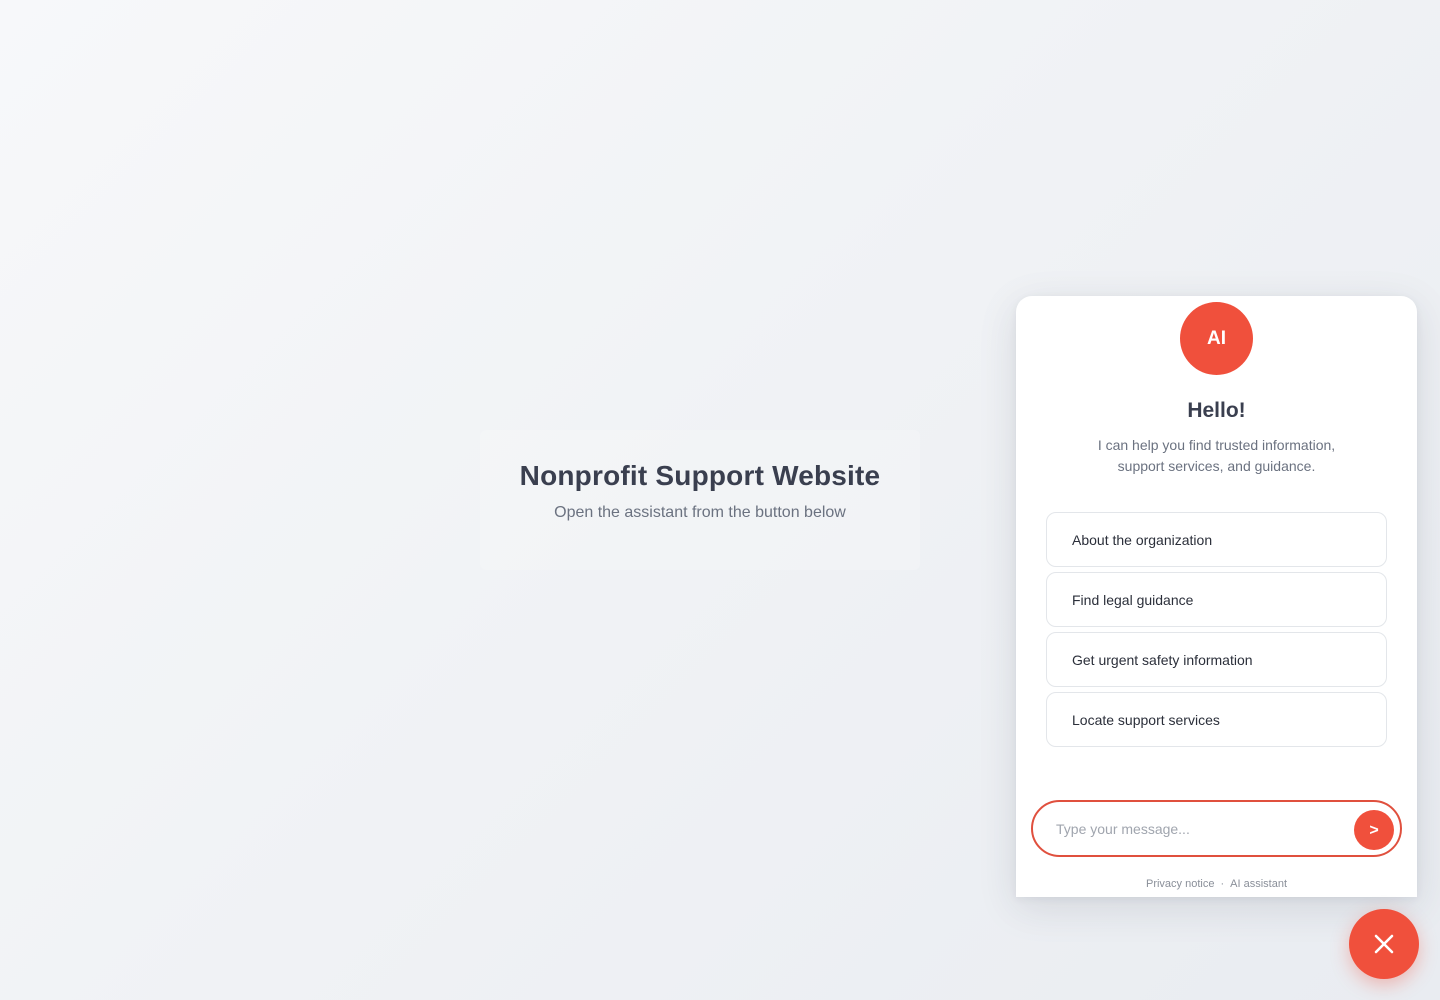 The width and height of the screenshot is (1440, 1000). Describe the element at coordinates (1216, 410) in the screenshot. I see `greeting-title: Hello!` at that location.